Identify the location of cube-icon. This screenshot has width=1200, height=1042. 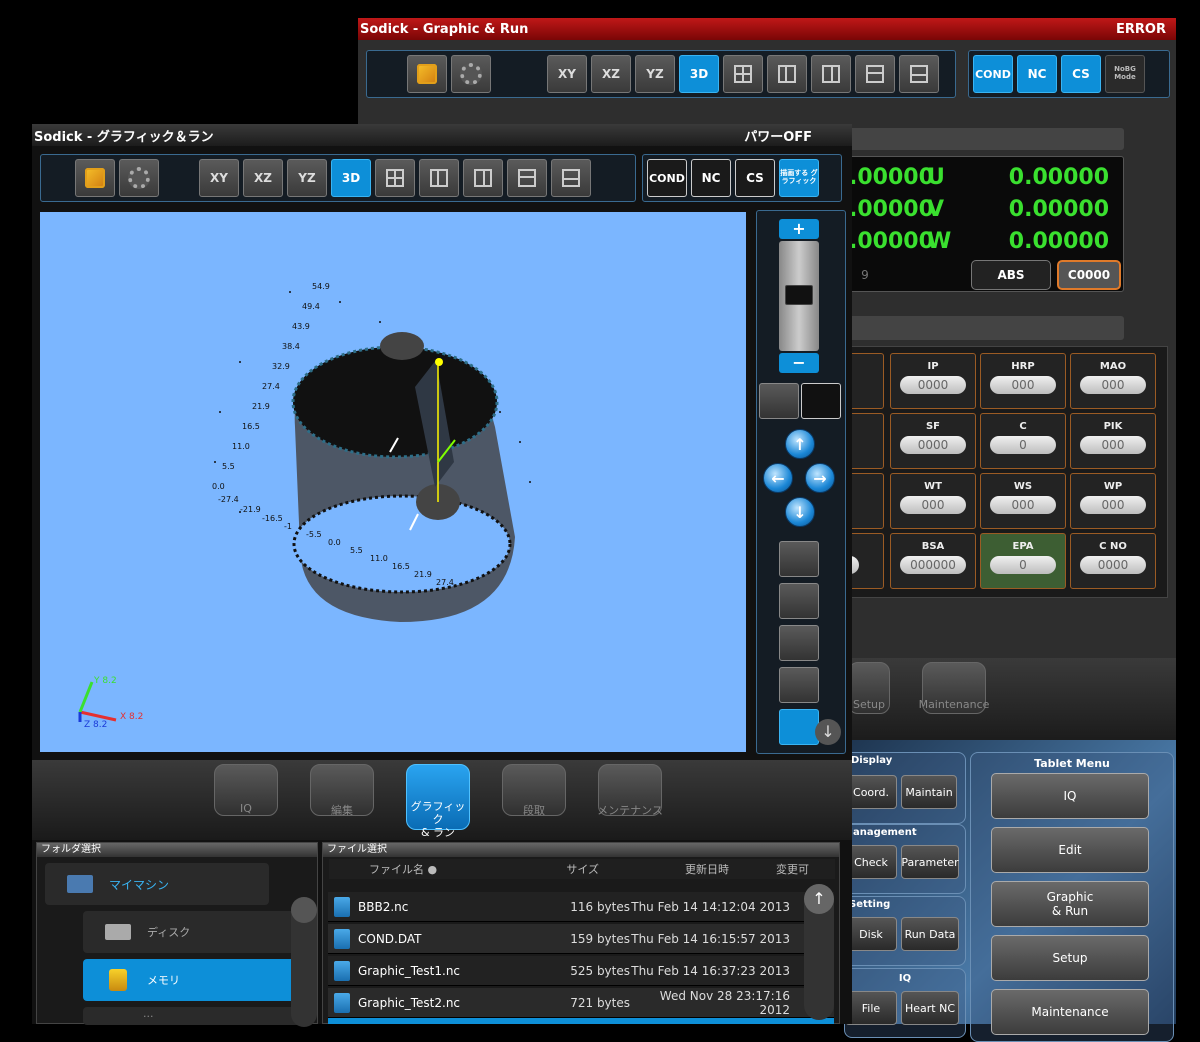
(427, 74).